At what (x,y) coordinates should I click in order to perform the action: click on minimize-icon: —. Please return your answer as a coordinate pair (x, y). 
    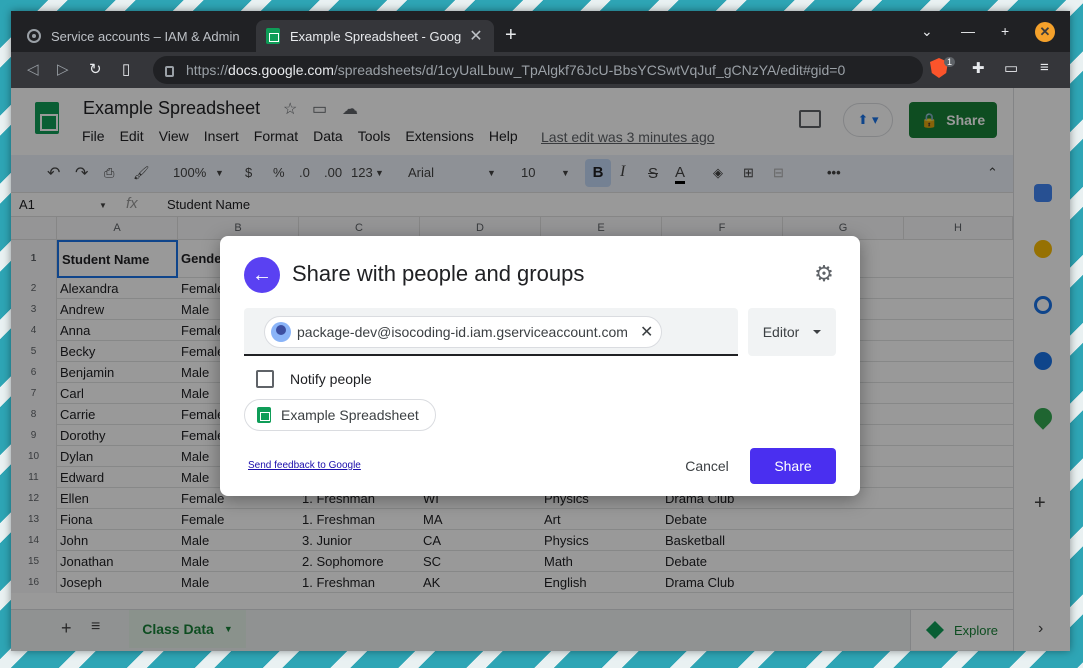
    Looking at the image, I should click on (968, 31).